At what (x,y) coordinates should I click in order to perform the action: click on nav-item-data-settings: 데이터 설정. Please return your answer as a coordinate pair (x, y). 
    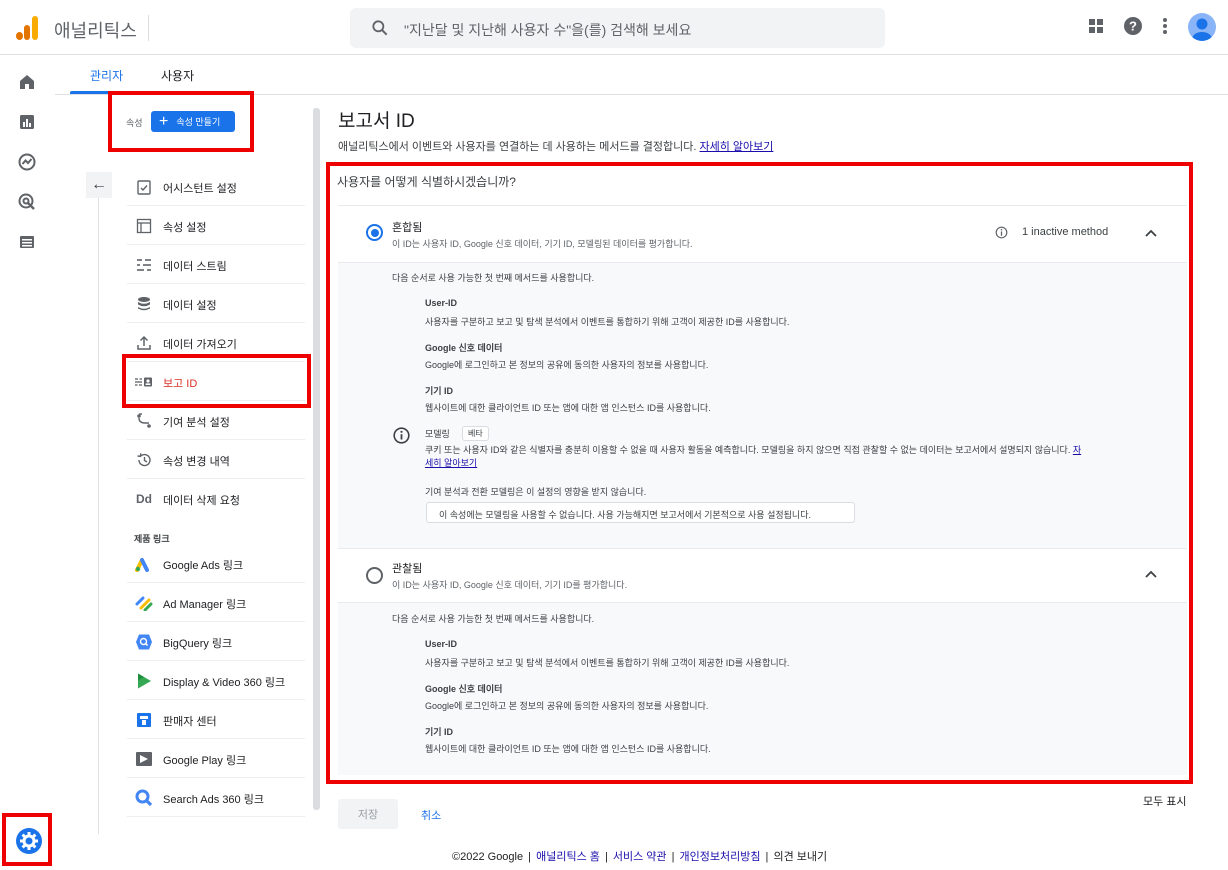
    Looking at the image, I should click on (216, 303).